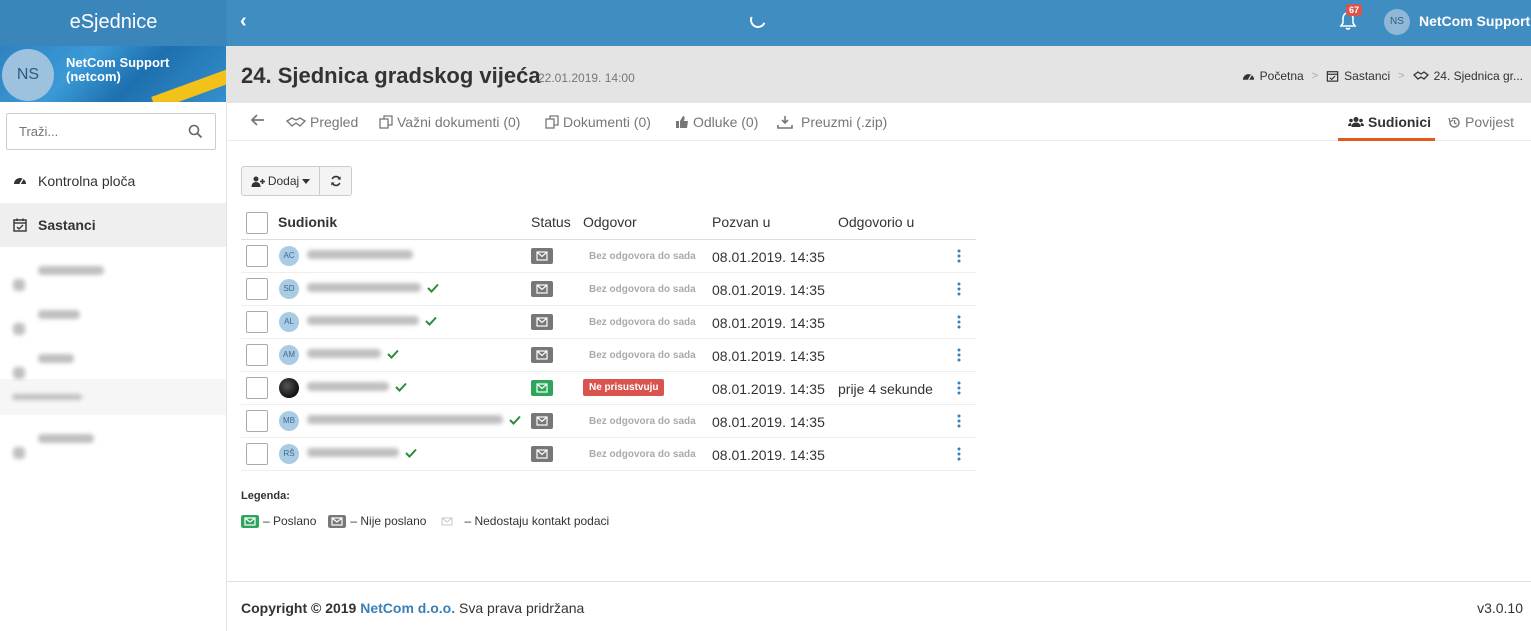  Describe the element at coordinates (243, 21) in the screenshot. I see `sidebar-toggle-chevron-icon: ‹` at that location.